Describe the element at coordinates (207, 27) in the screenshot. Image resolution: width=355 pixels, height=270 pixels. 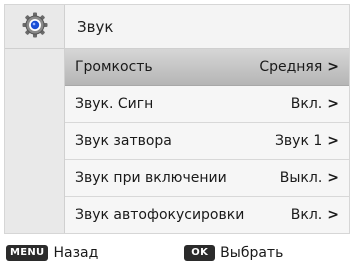
I see `menu-header-title: Звук` at that location.